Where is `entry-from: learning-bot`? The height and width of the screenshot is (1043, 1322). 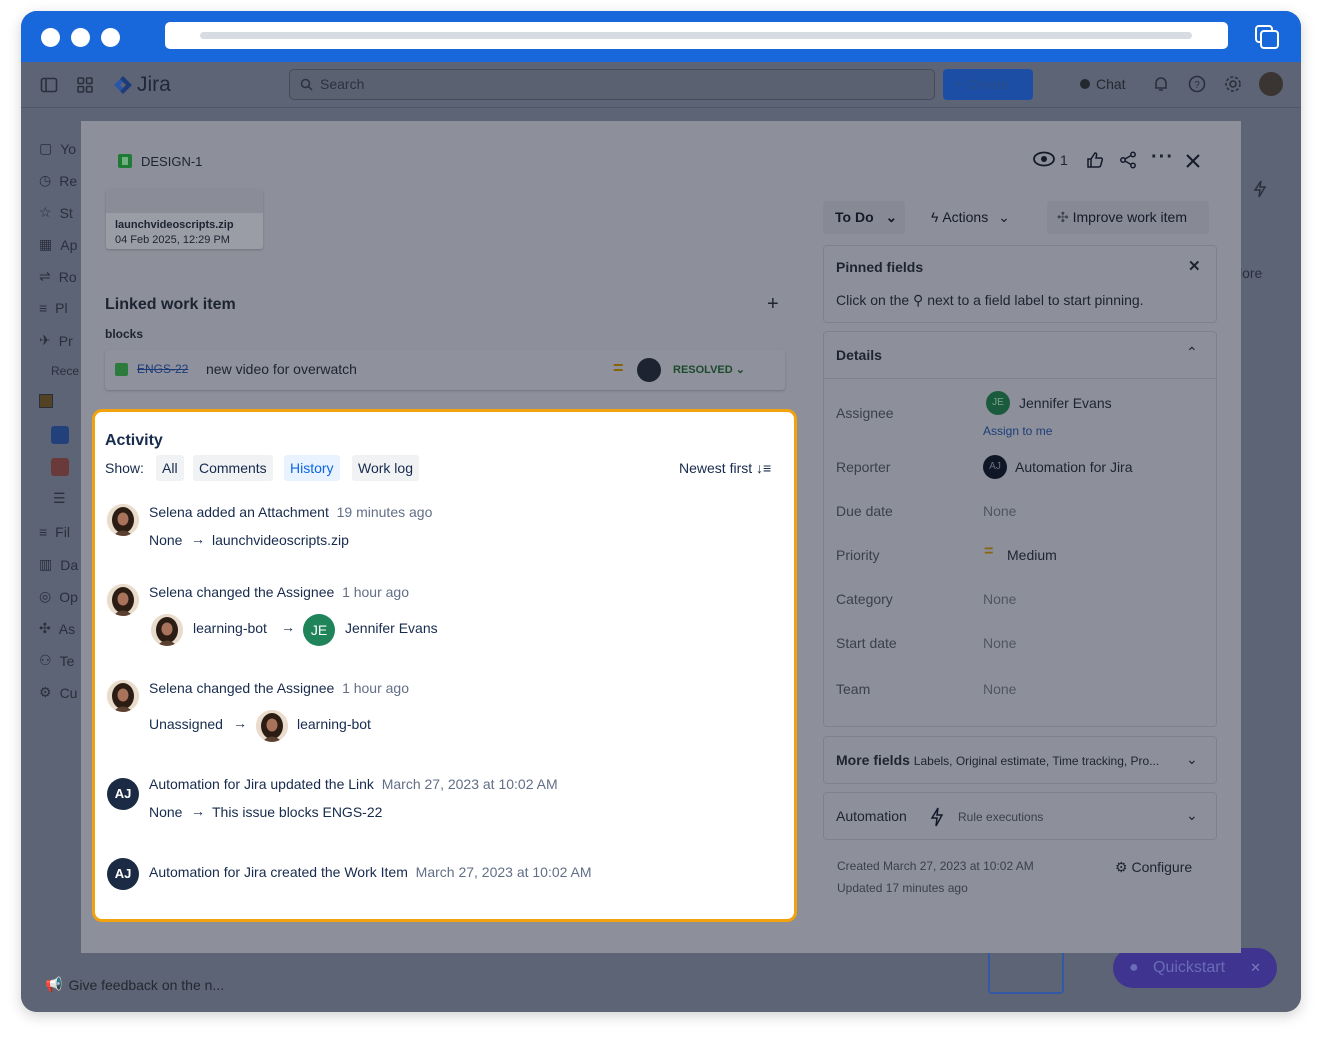
entry-from: learning-bot is located at coordinates (230, 628).